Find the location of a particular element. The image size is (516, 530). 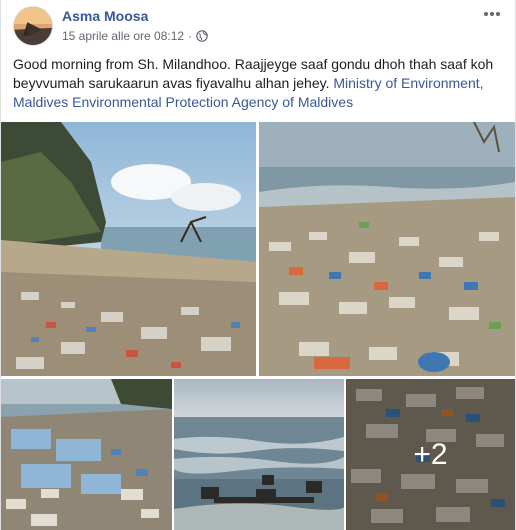

photo-5: +2 is located at coordinates (430, 454).